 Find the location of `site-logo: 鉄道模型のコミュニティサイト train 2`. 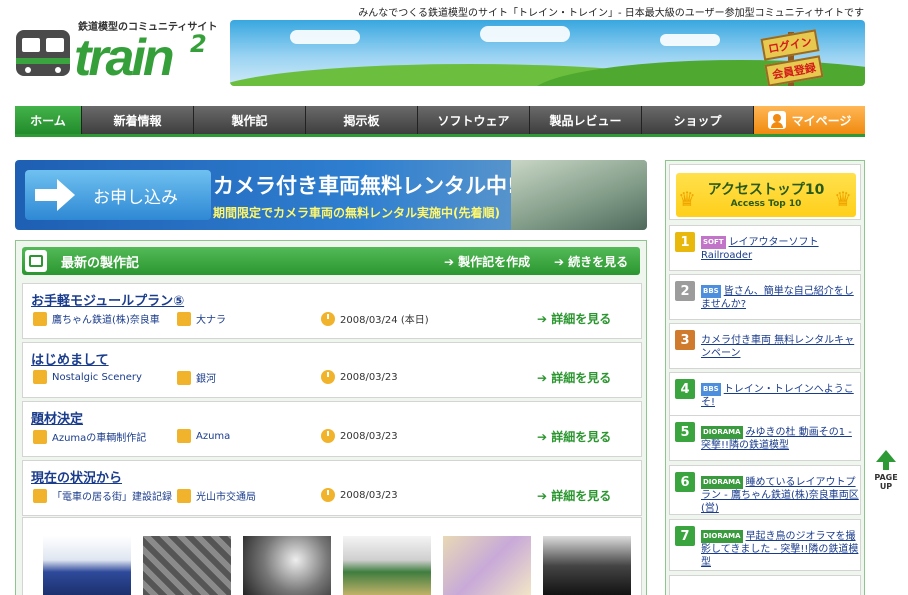

site-logo: 鉄道模型のコミュニティサイト train 2 is located at coordinates (116, 53).